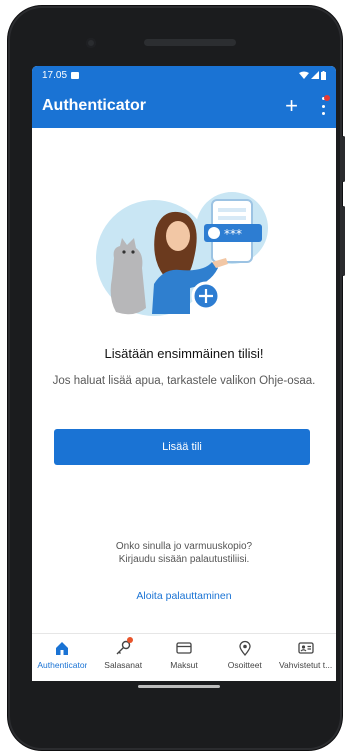 This screenshot has height=753, width=349. I want to click on add-account-button: Lisää tili, so click(182, 447).